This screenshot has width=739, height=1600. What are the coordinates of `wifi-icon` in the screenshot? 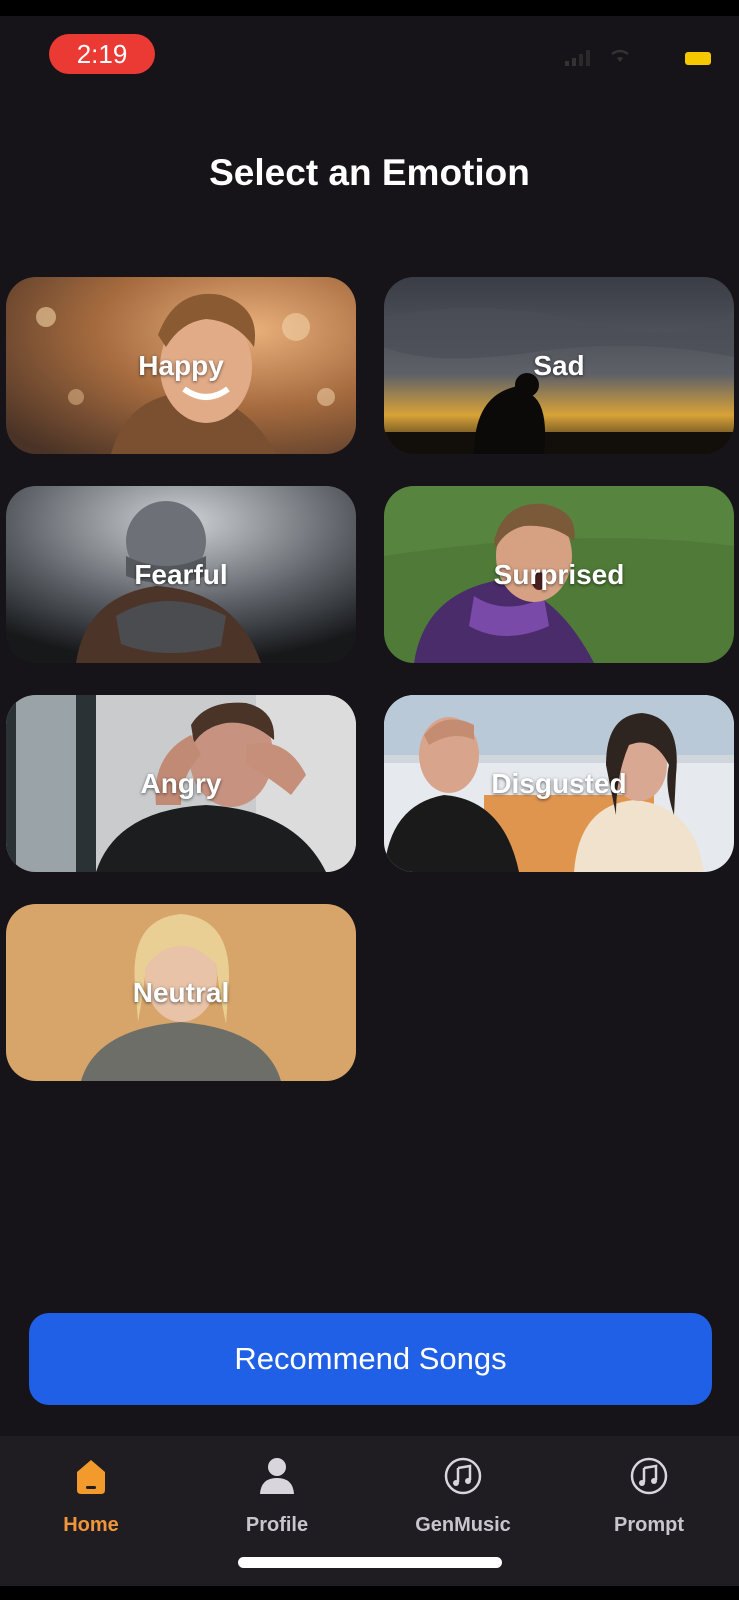 It's located at (620, 55).